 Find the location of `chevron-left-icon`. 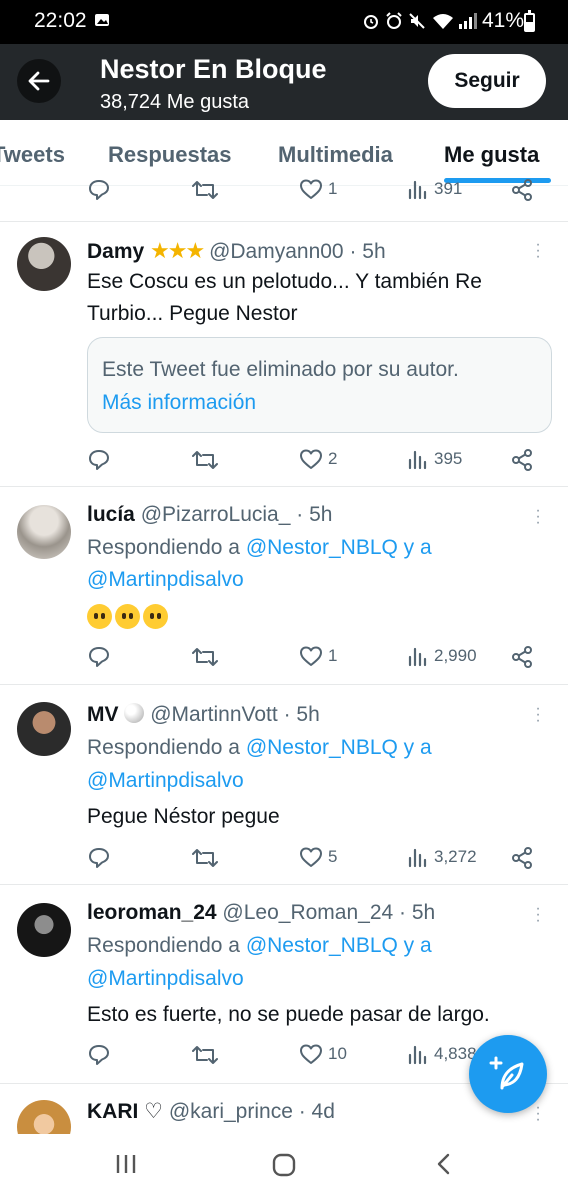

chevron-left-icon is located at coordinates (443, 1164).